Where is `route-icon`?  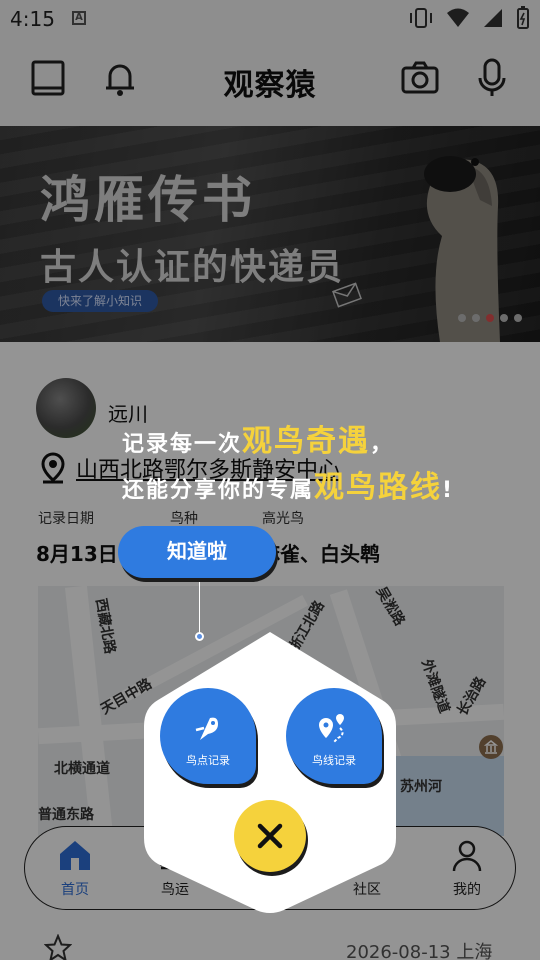 route-icon is located at coordinates (331, 728).